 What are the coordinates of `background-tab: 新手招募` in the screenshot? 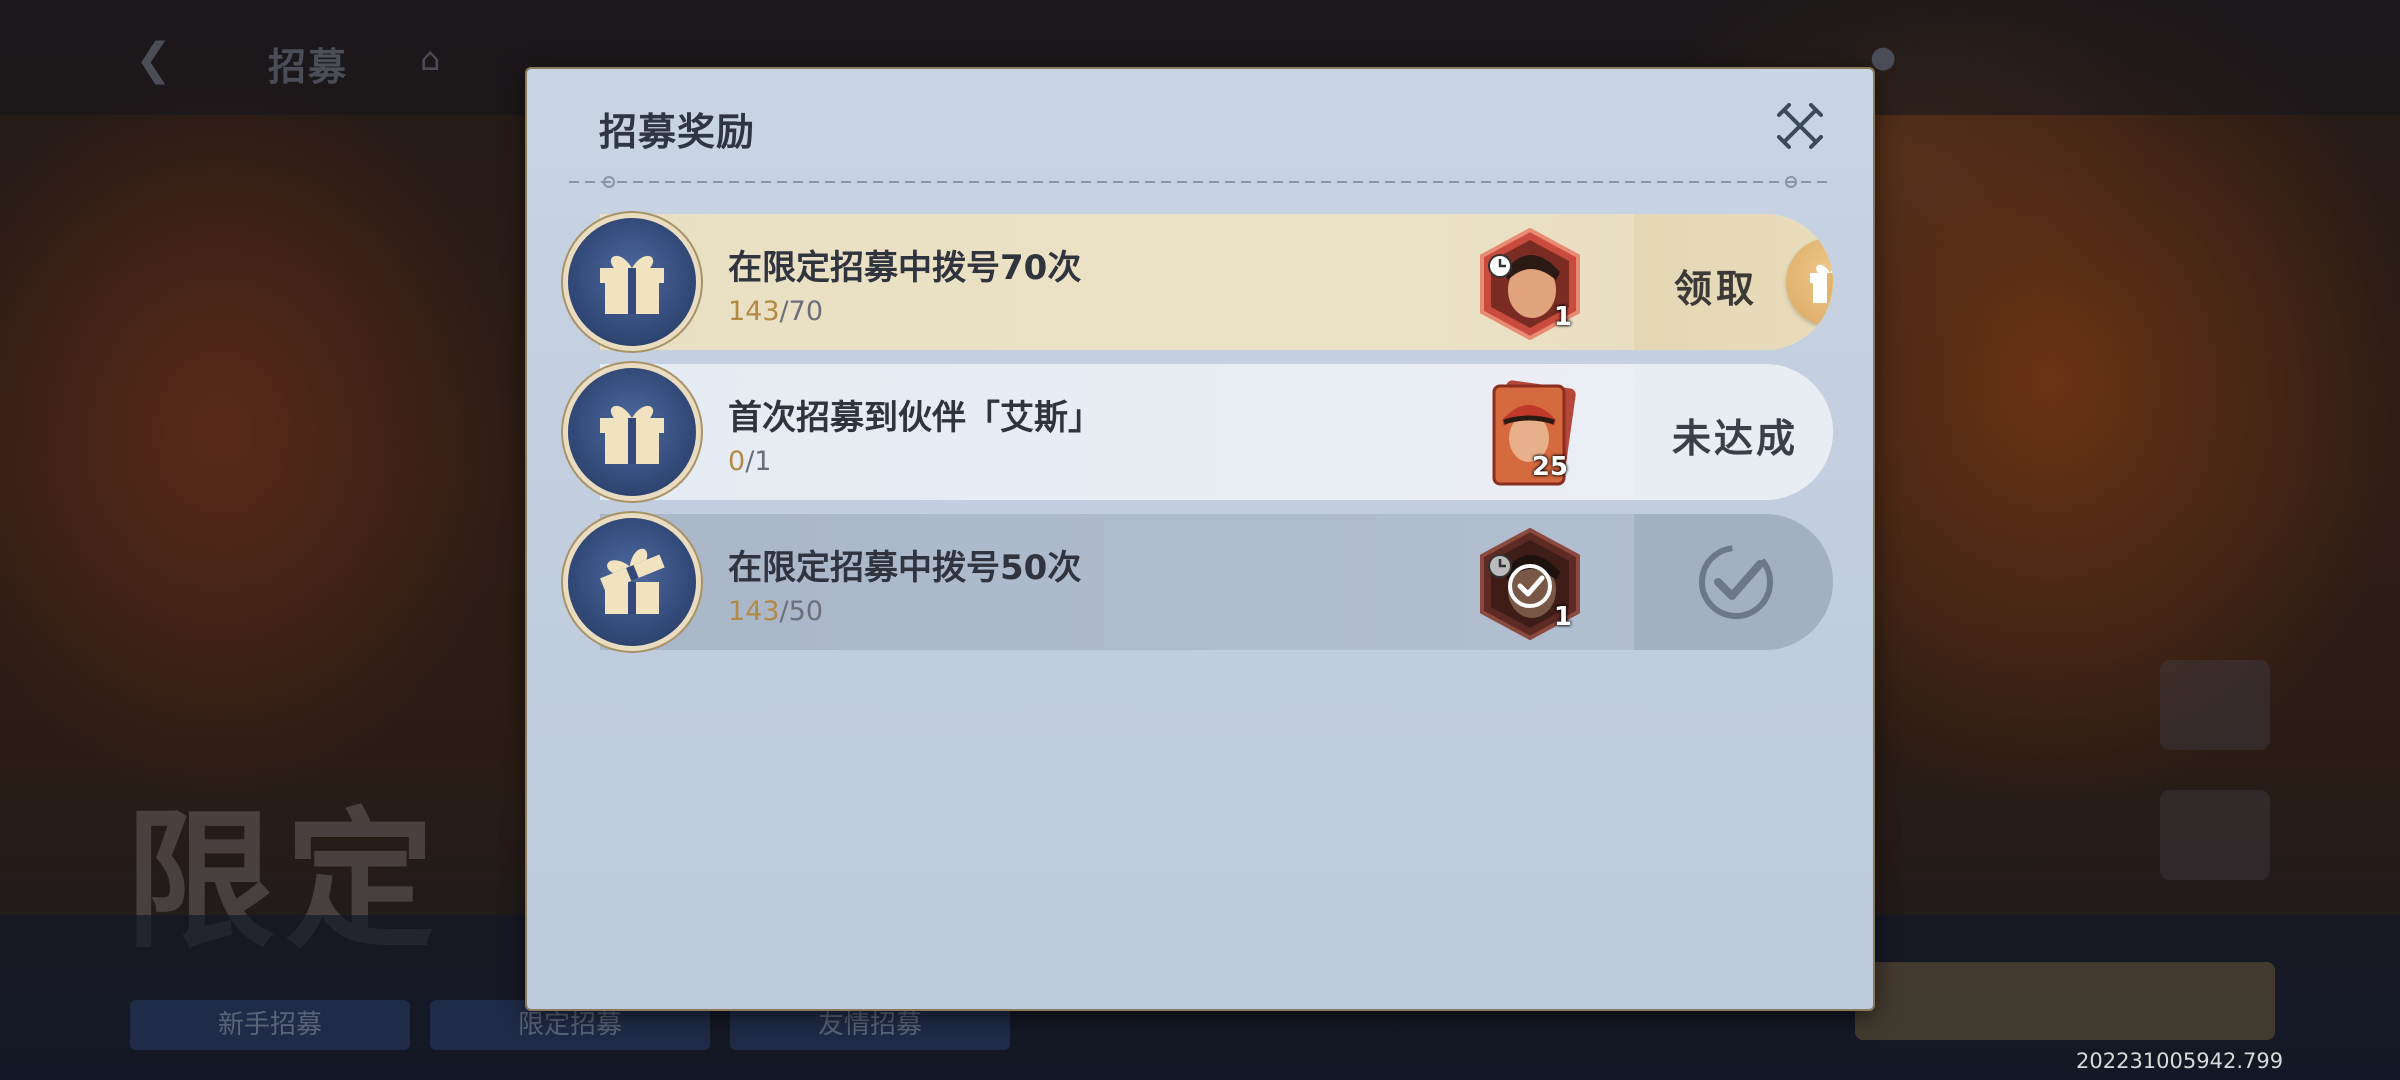 It's located at (270, 1025).